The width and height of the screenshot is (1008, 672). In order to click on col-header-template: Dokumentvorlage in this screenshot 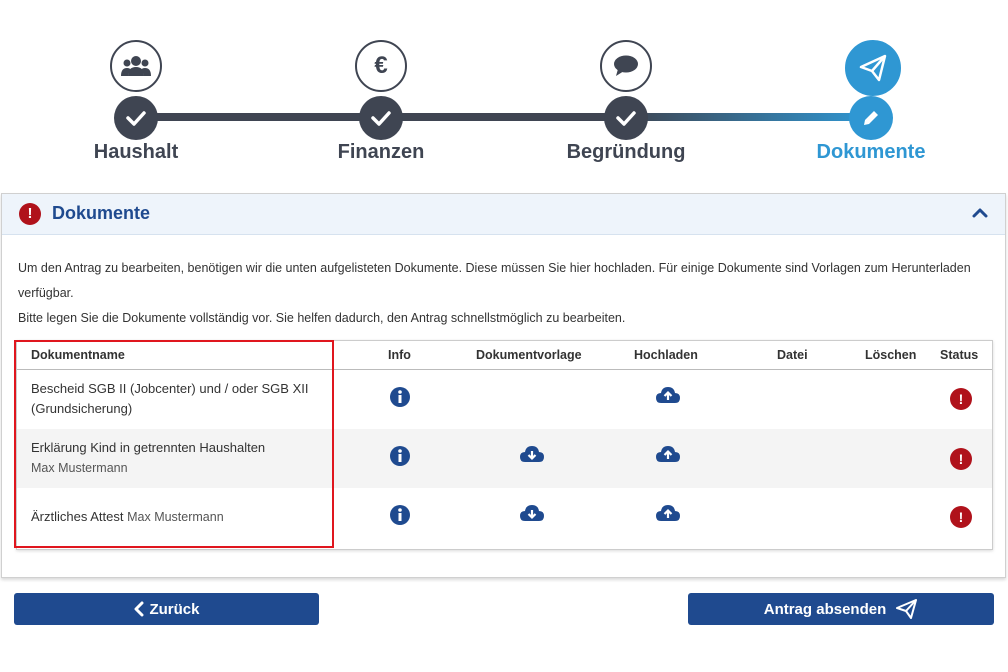, I will do `click(529, 355)`.